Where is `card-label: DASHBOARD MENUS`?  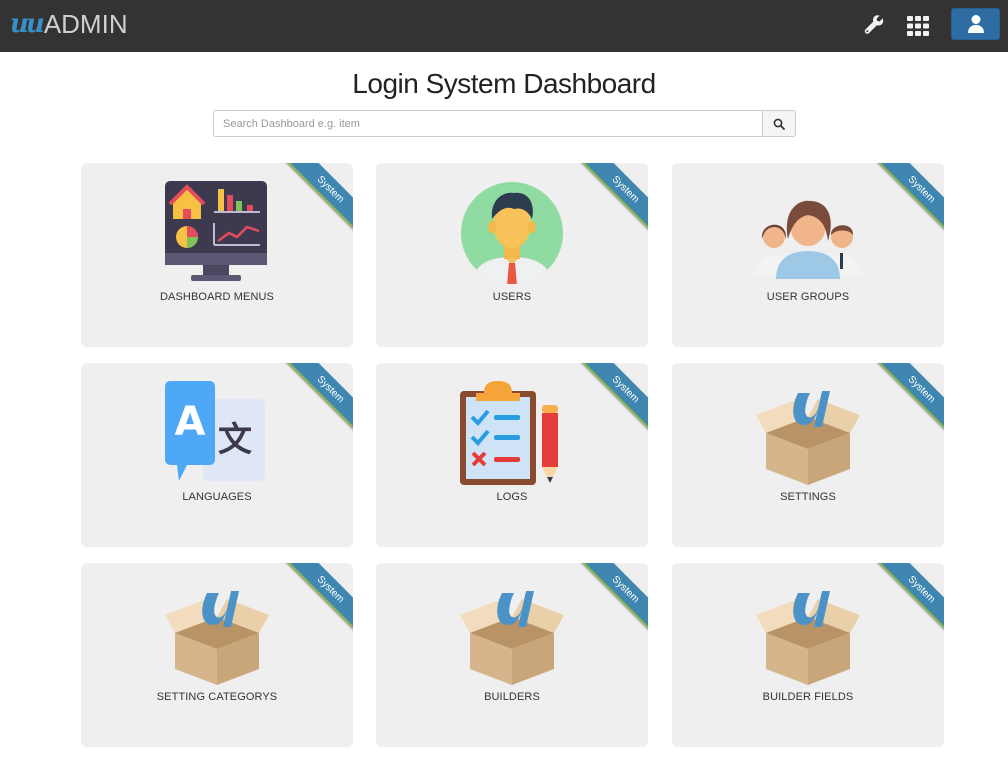
card-label: DASHBOARD MENUS is located at coordinates (217, 297).